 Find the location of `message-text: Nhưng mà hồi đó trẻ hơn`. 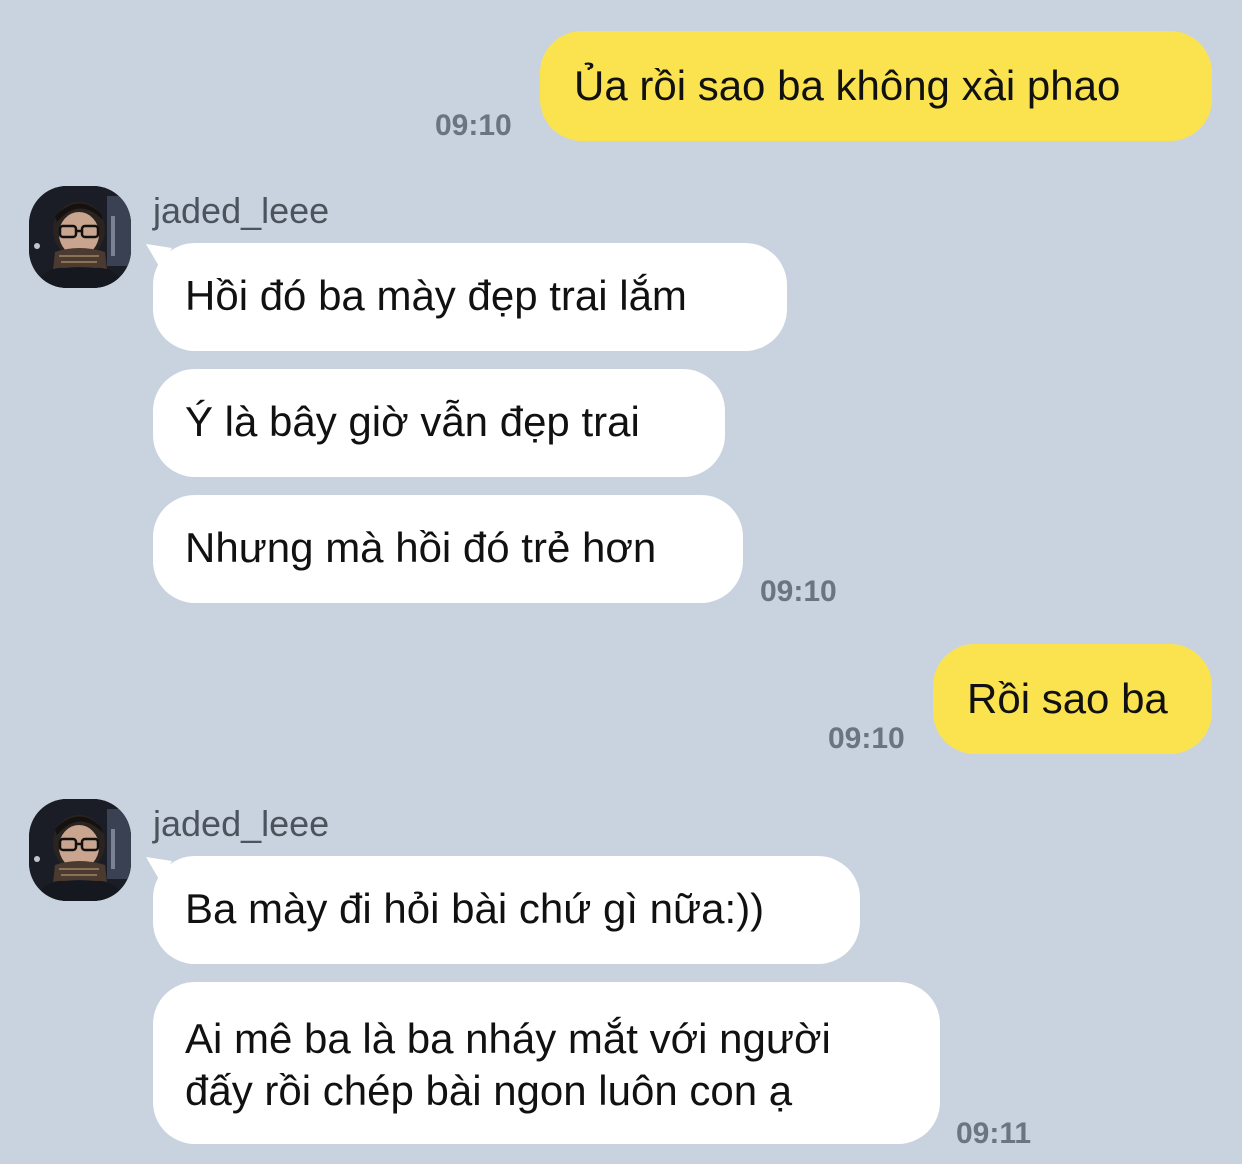

message-text: Nhưng mà hồi đó trẻ hơn is located at coordinates (421, 547).